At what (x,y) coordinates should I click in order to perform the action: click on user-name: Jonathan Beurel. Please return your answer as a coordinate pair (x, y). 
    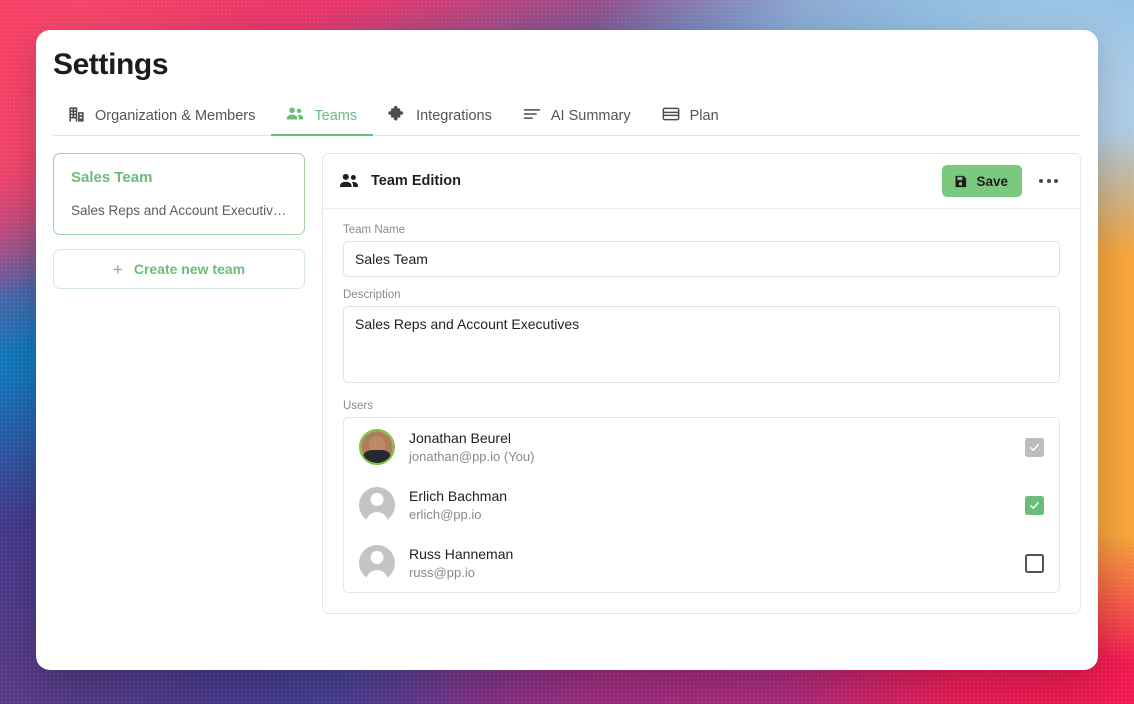
    Looking at the image, I should click on (460, 438).